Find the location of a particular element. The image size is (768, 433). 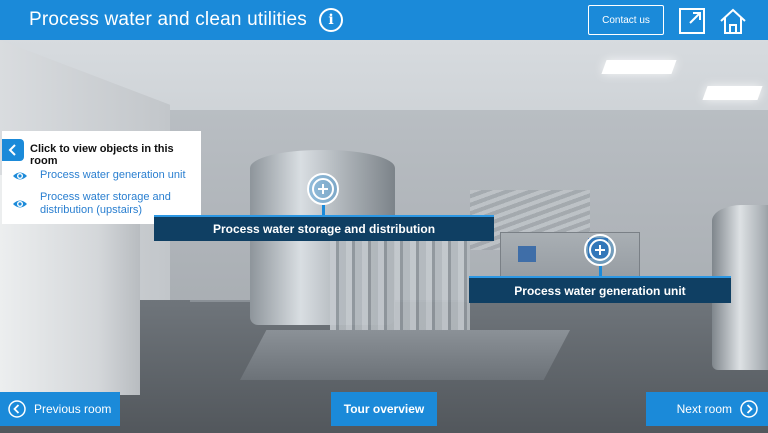

next-room-label: Next room is located at coordinates (704, 409).